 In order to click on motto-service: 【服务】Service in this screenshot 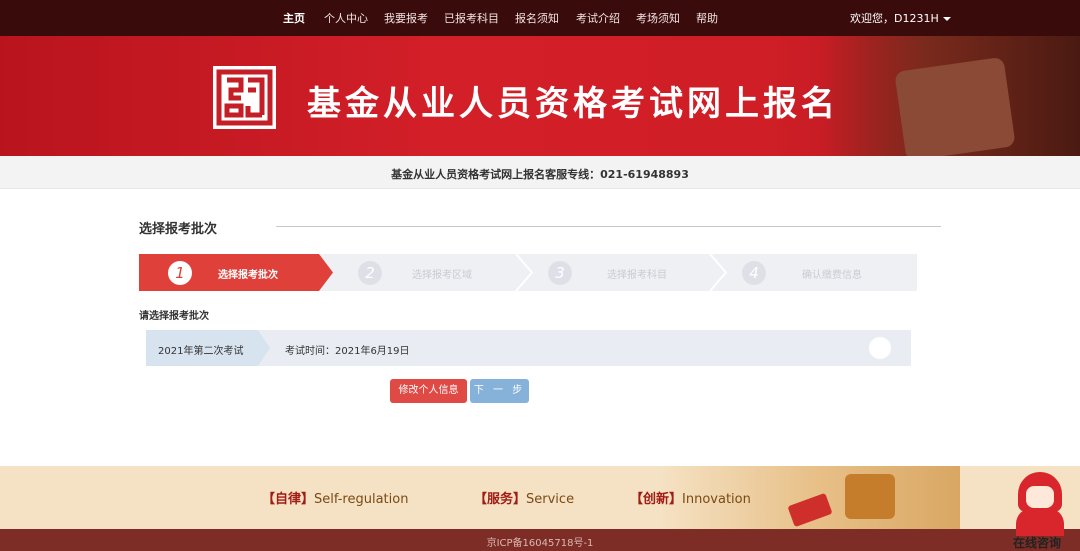, I will do `click(524, 499)`.